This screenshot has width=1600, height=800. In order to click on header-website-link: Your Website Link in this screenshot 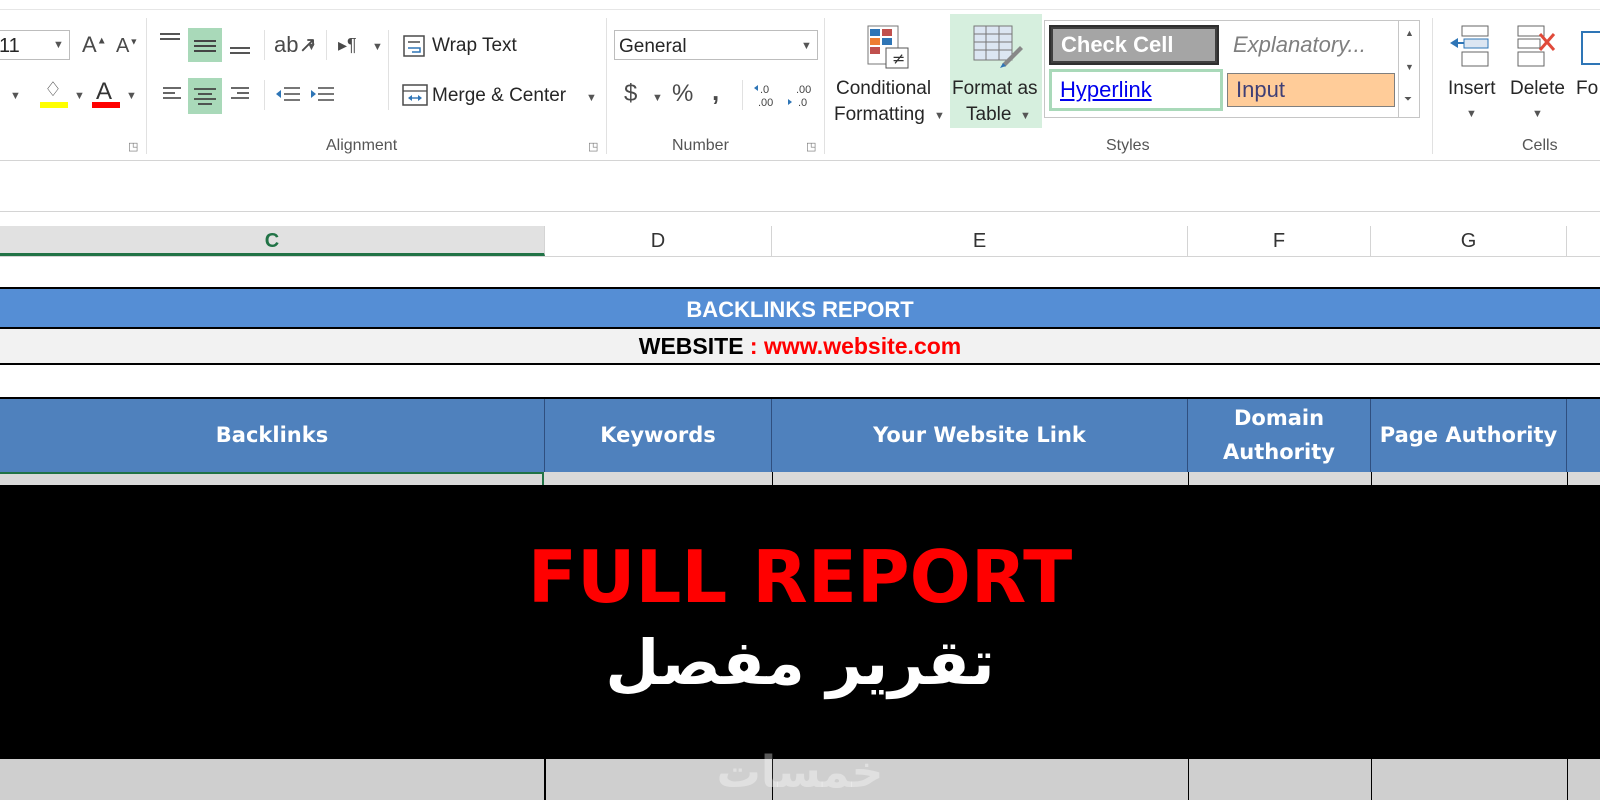, I will do `click(980, 435)`.